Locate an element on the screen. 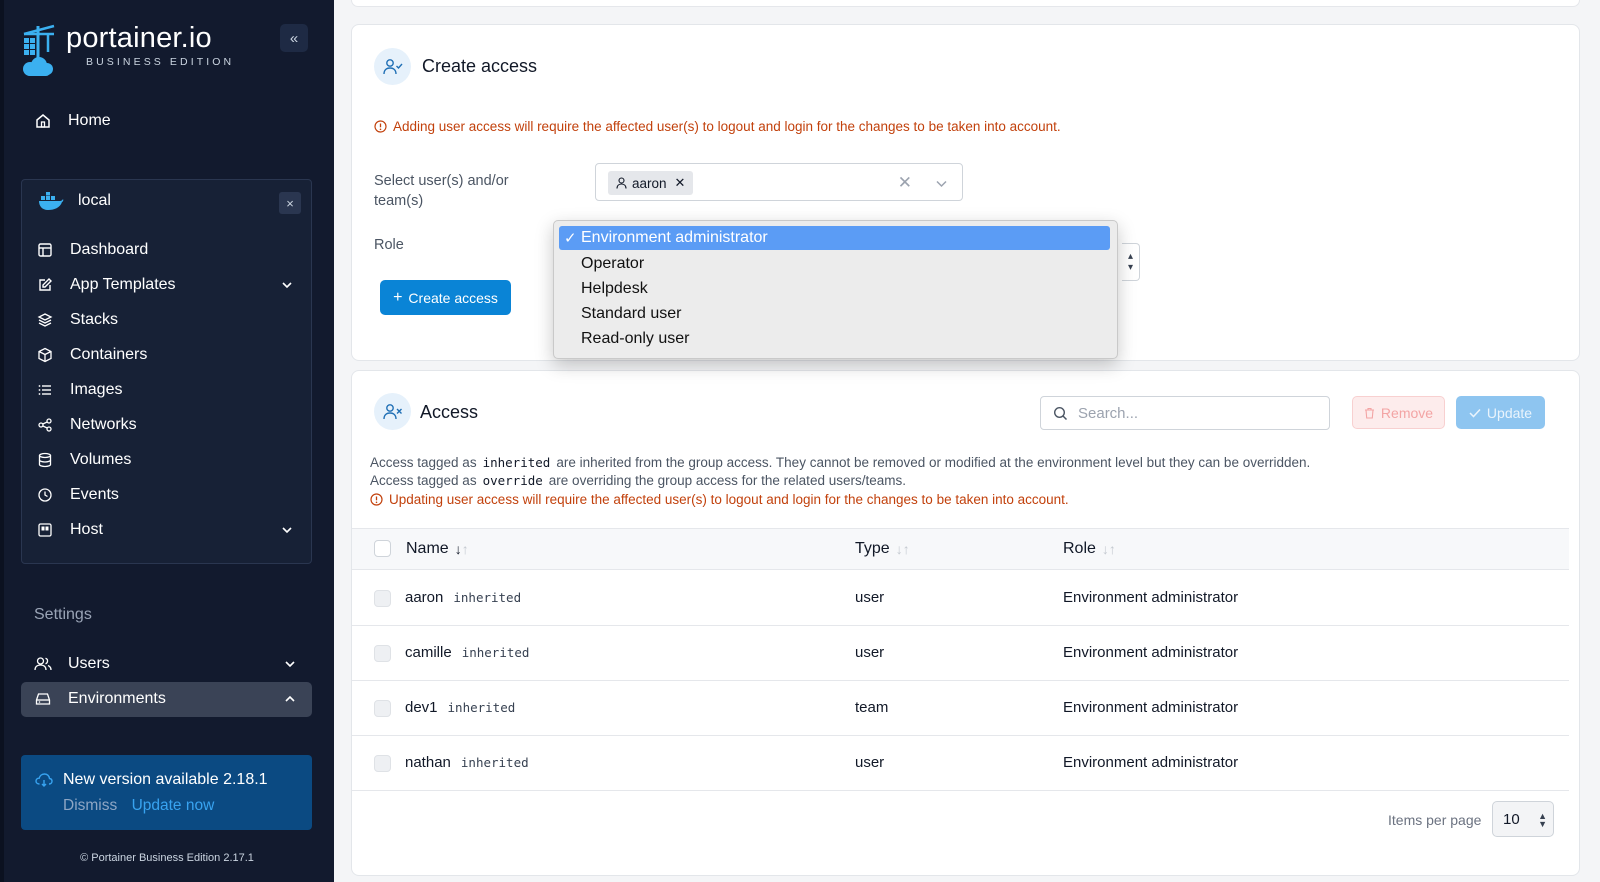 The image size is (1600, 882). logo: portainer.io BUSINESS EDITION is located at coordinates (127, 50).